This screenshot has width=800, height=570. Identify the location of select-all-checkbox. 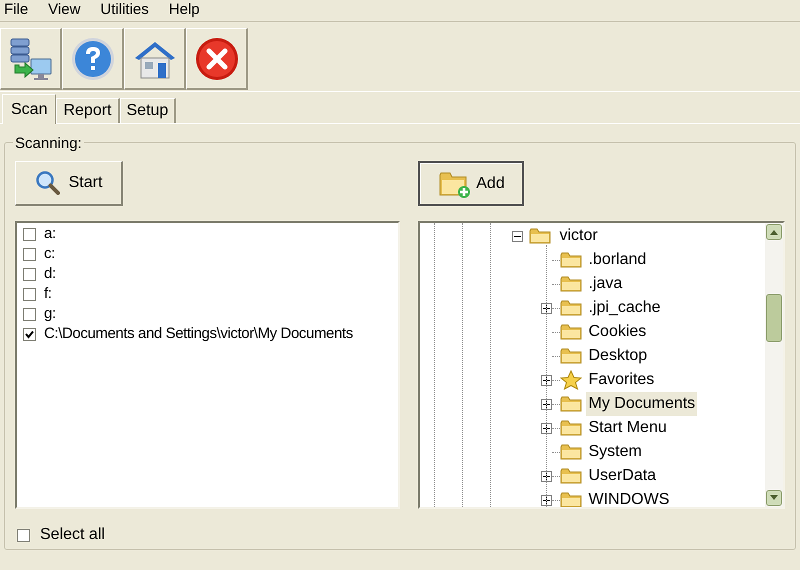
(23, 535).